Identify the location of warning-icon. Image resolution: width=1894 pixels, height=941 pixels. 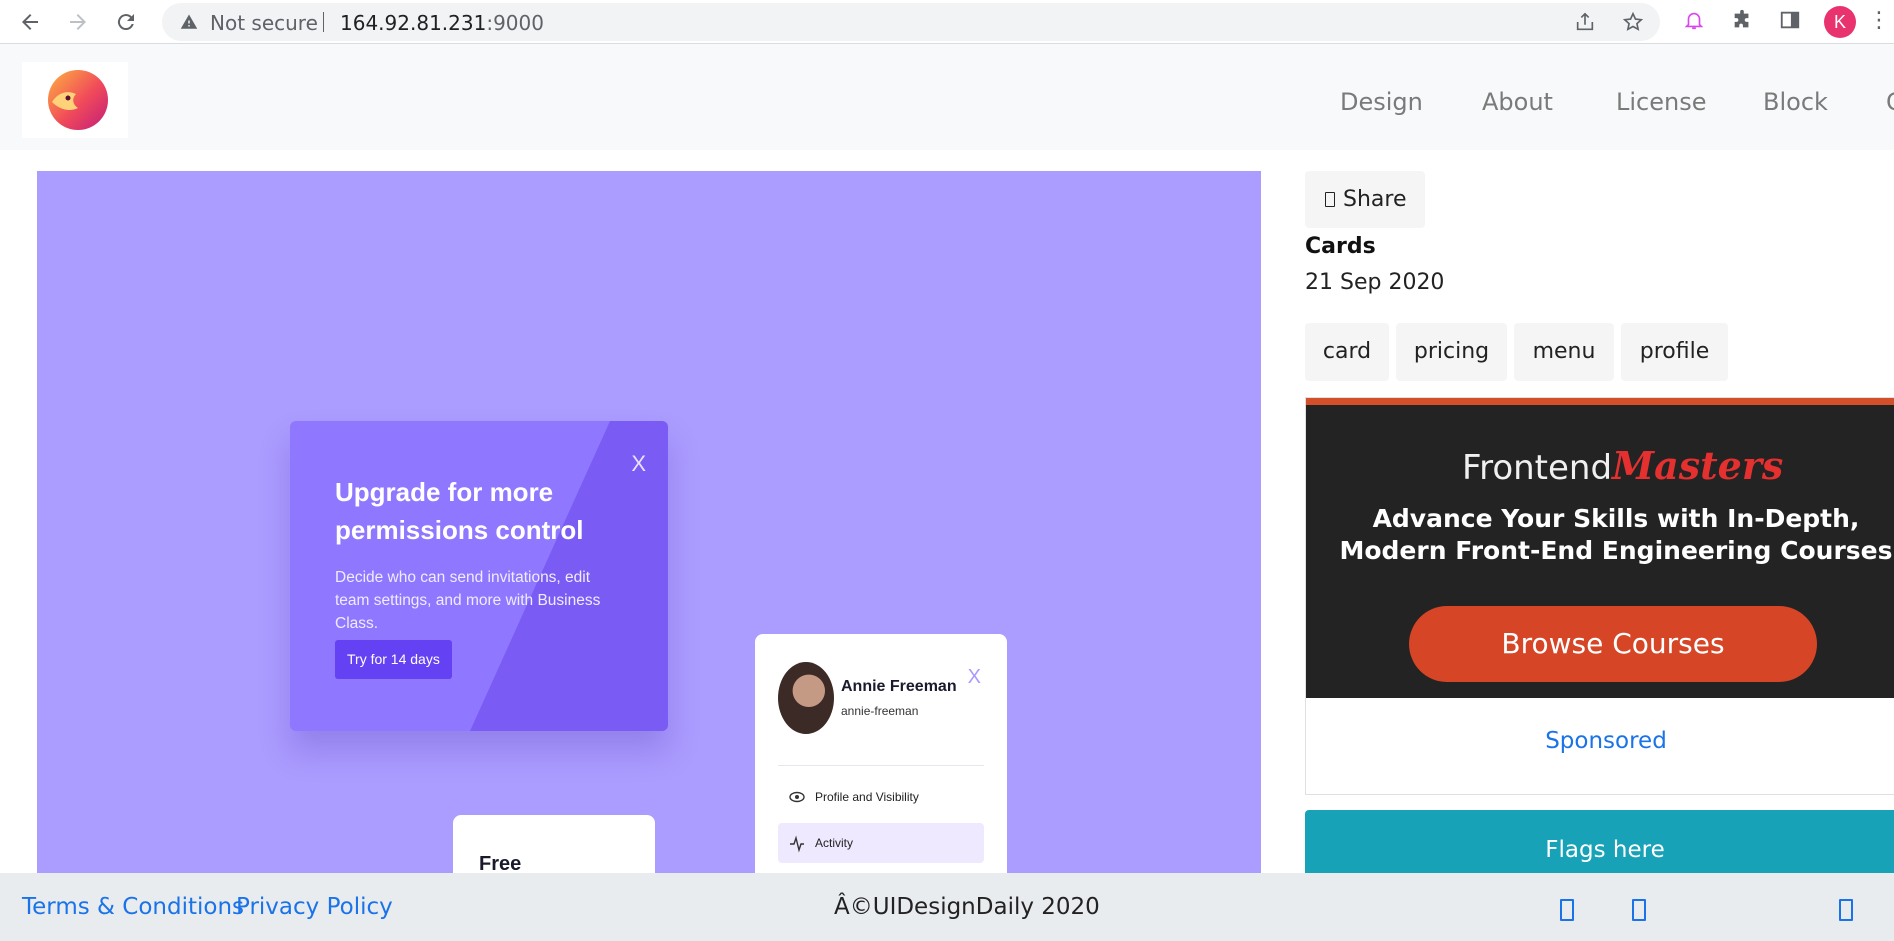
(189, 22).